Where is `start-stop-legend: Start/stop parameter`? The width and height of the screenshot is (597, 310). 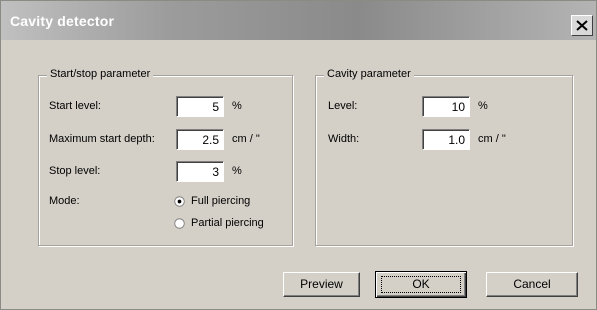
start-stop-legend: Start/stop parameter is located at coordinates (100, 74).